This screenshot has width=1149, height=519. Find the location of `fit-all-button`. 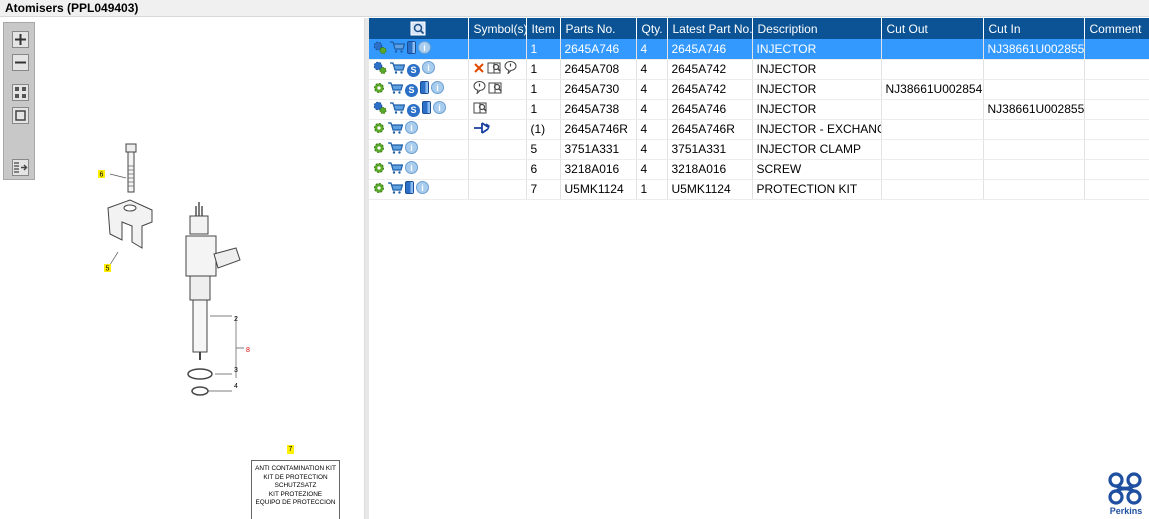

fit-all-button is located at coordinates (20, 92).